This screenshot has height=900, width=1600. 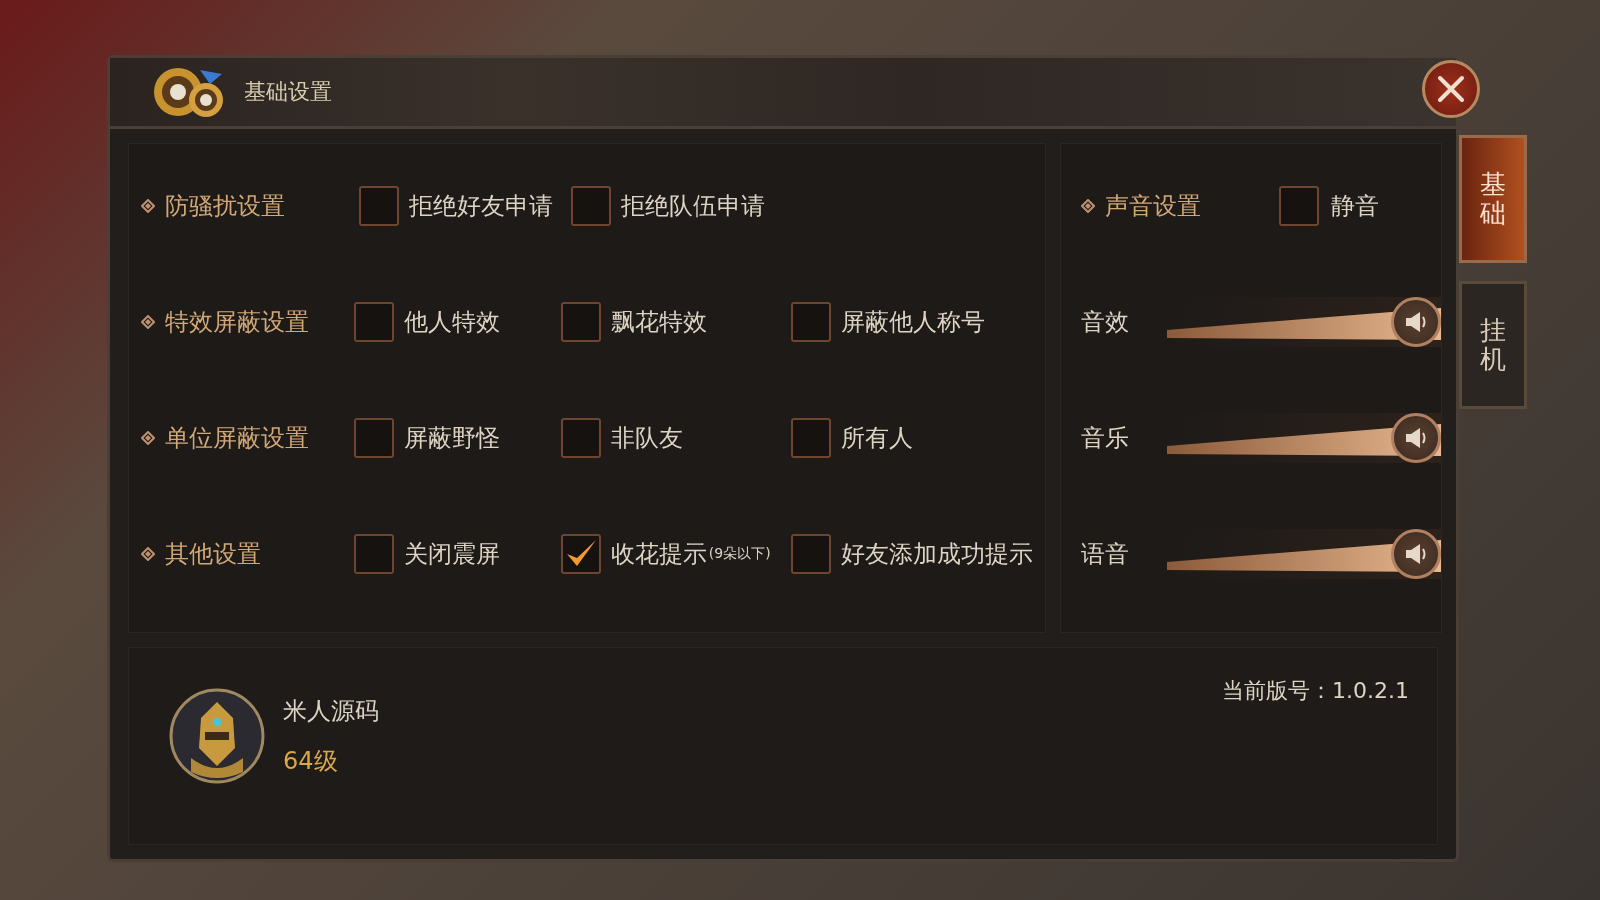 What do you see at coordinates (877, 438) in the screenshot?
I see `option-label: 所有人` at bounding box center [877, 438].